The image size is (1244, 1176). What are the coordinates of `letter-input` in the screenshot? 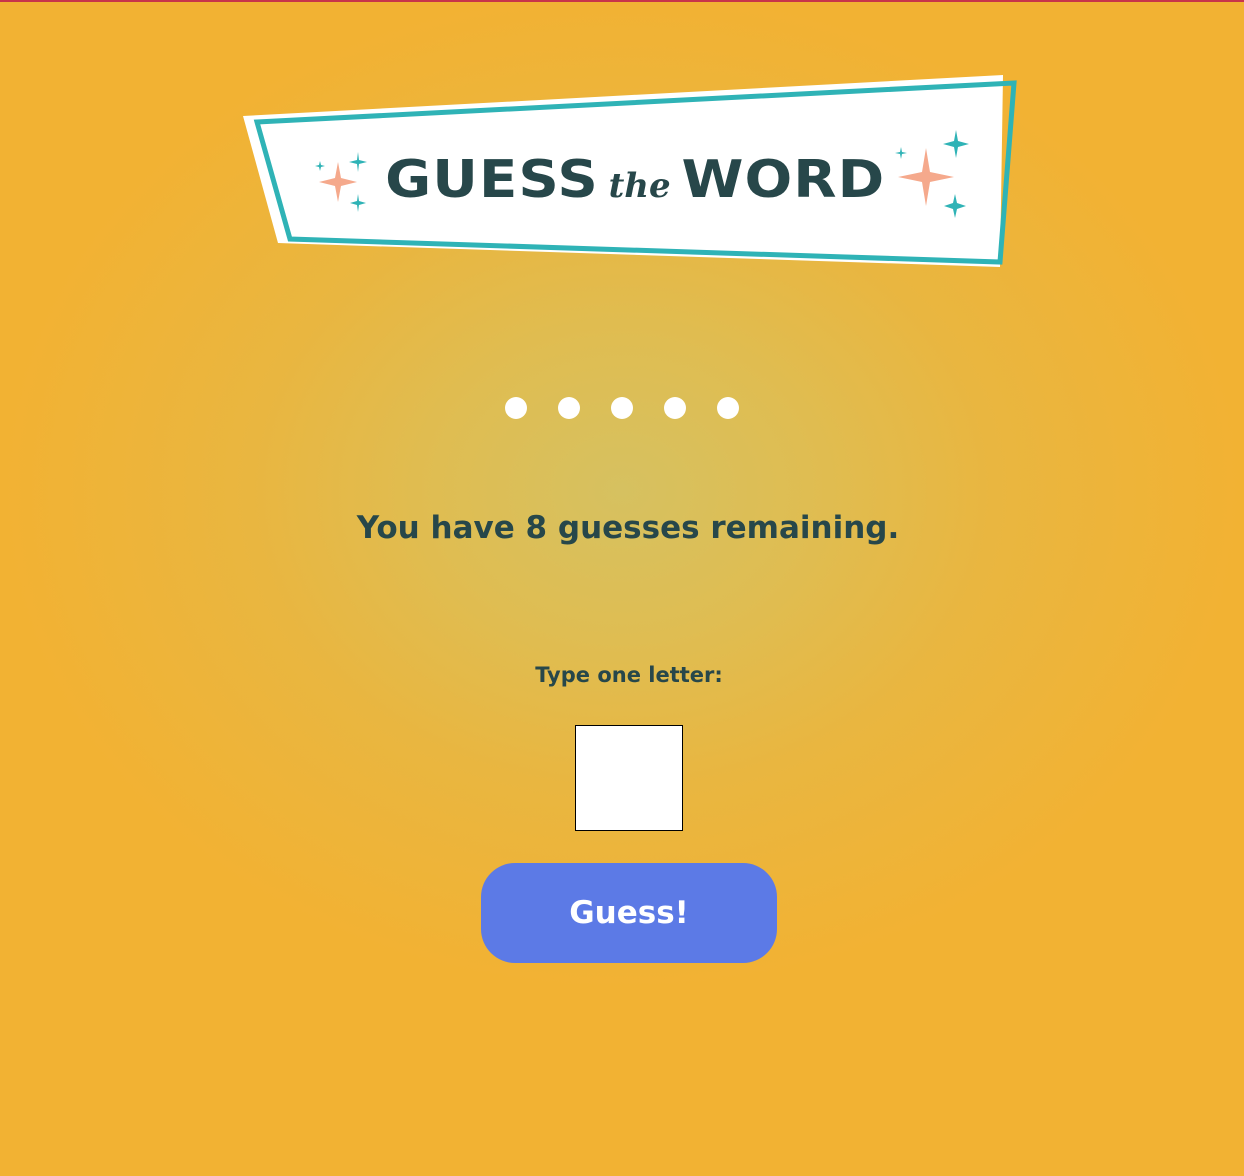 It's located at (629, 778).